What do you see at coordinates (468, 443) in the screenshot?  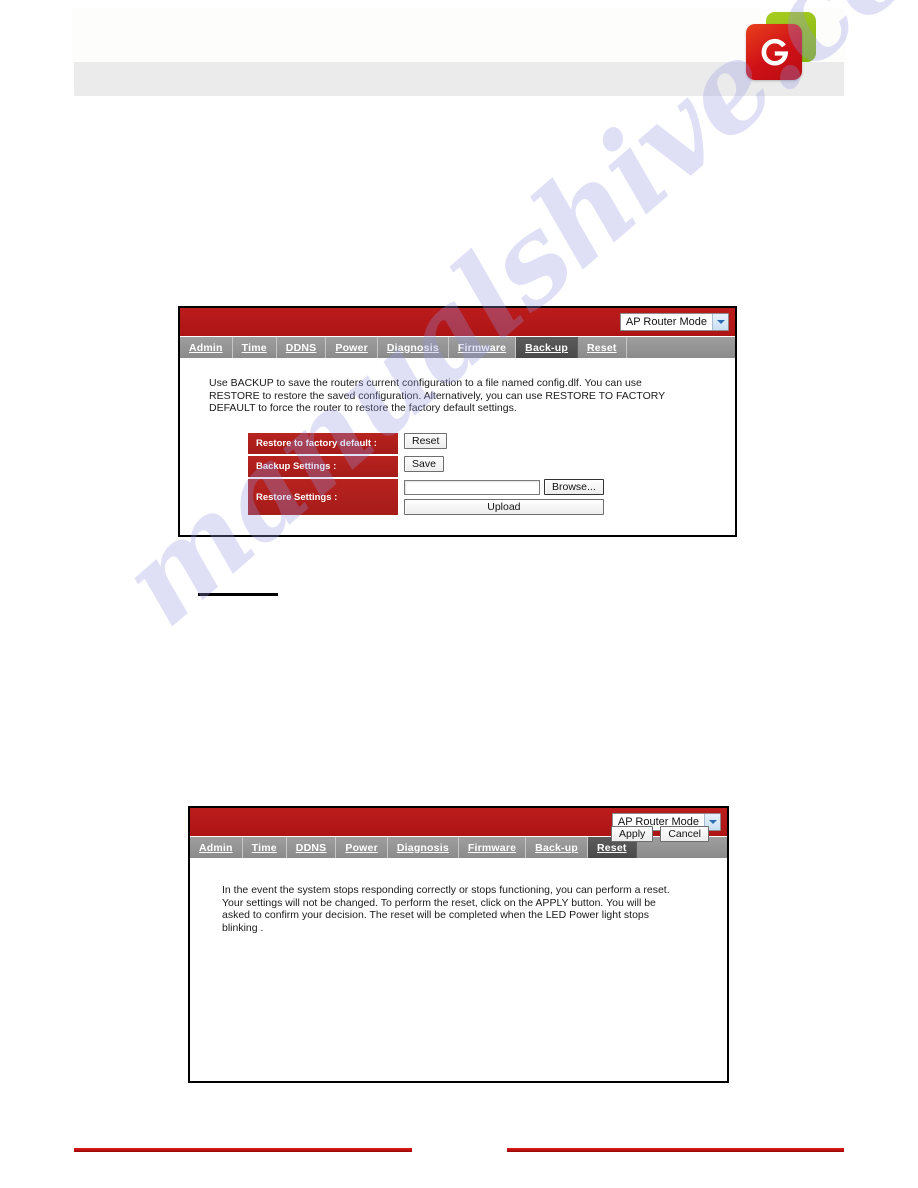 I see `form-row-restore-factory-default: Restore to factory default : Reset` at bounding box center [468, 443].